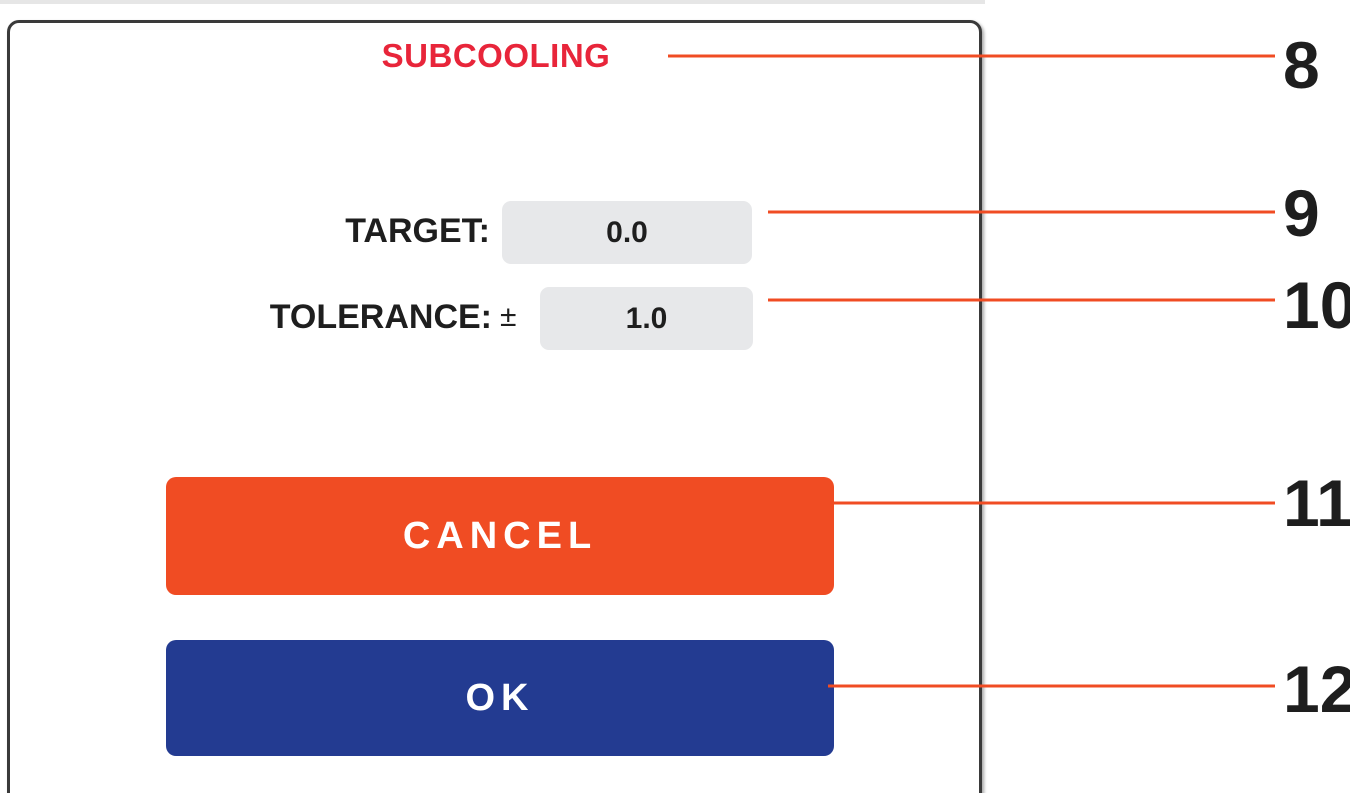 This screenshot has height=793, width=1350. What do you see at coordinates (1301, 65) in the screenshot?
I see `callout-number-8: 8` at bounding box center [1301, 65].